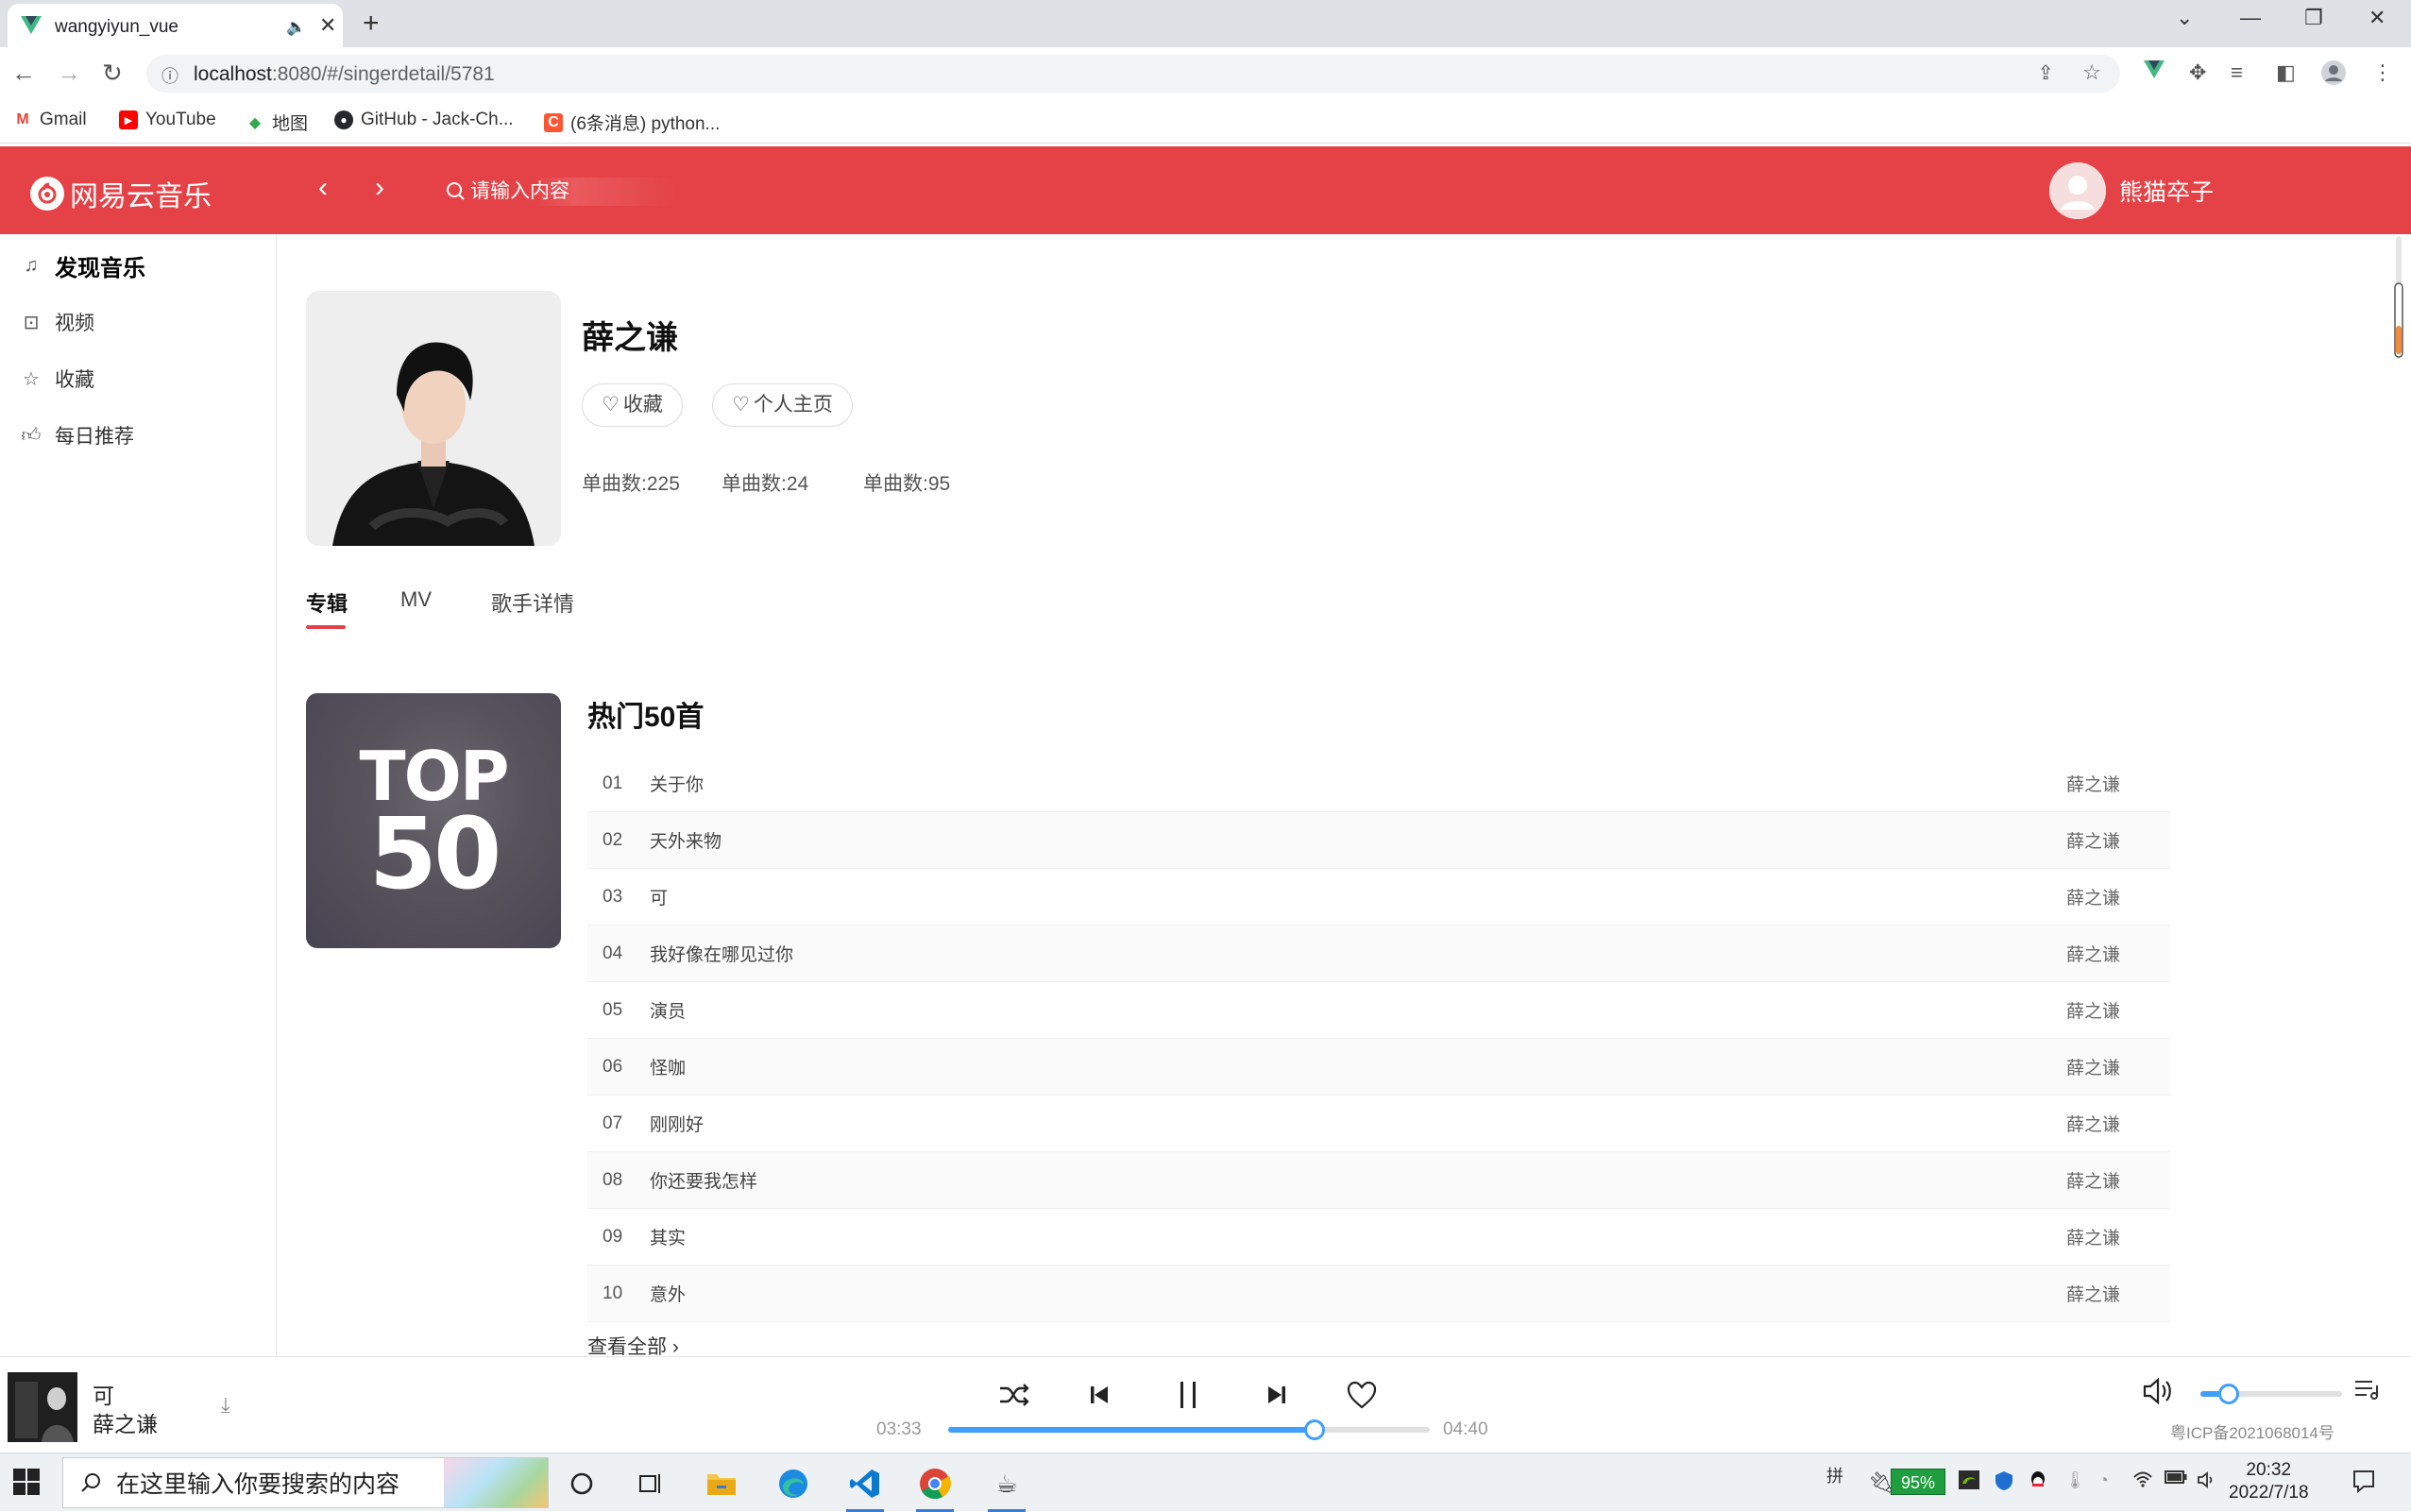 The height and width of the screenshot is (1512, 2411). Describe the element at coordinates (1133, 74) in the screenshot. I see `address-bar: ⓘ localhost:8080/#/singerdetail/5781 ⇪ ☆` at that location.